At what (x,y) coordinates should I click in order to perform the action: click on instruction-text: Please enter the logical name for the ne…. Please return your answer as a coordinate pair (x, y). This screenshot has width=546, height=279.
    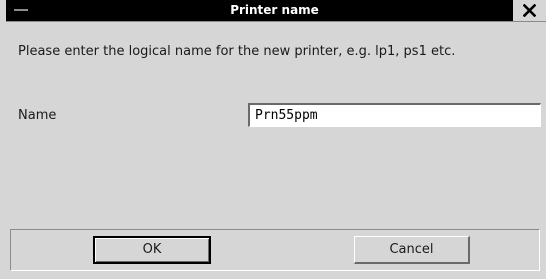
    Looking at the image, I should click on (237, 51).